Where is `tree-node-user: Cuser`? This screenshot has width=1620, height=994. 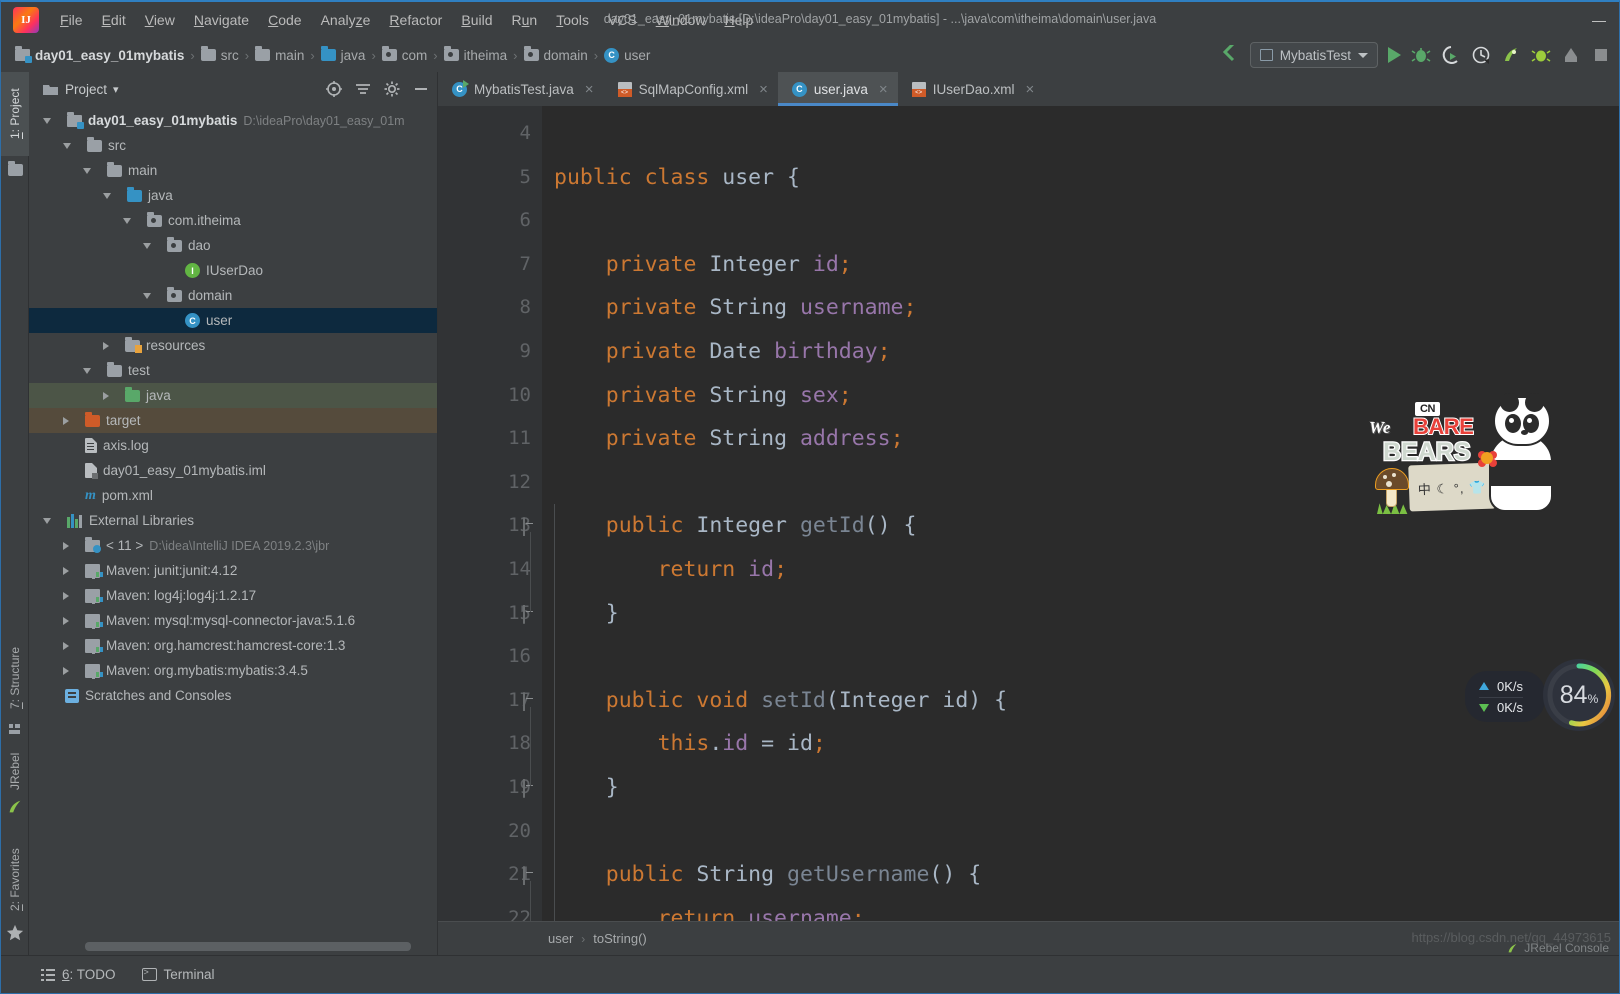
tree-node-user: Cuser is located at coordinates (233, 320).